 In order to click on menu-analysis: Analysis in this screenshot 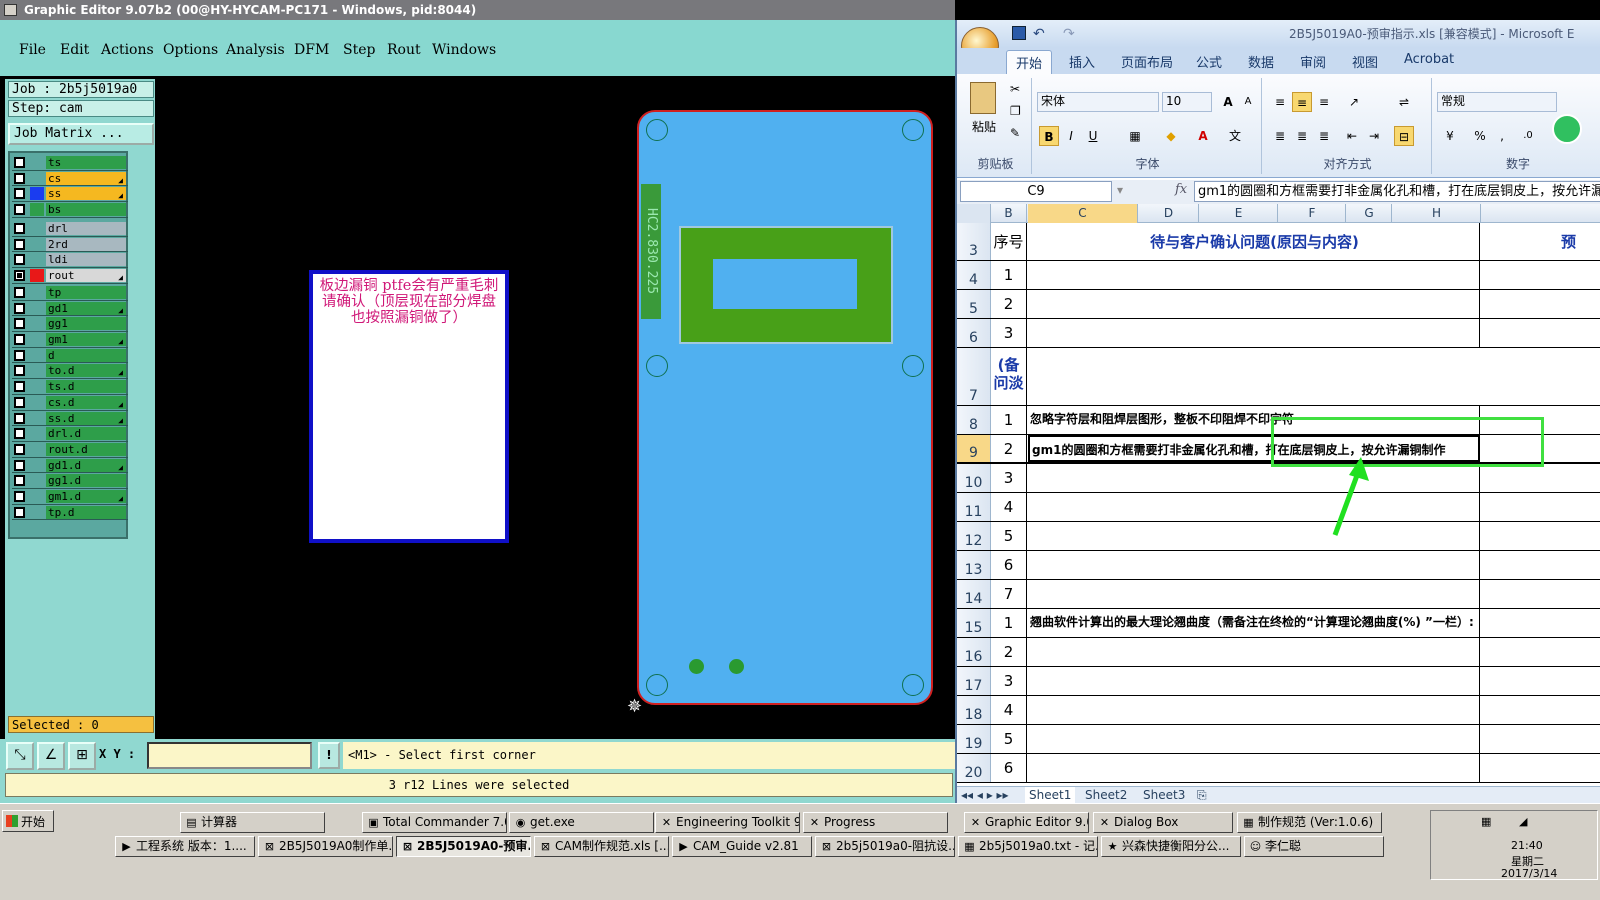, I will do `click(255, 50)`.